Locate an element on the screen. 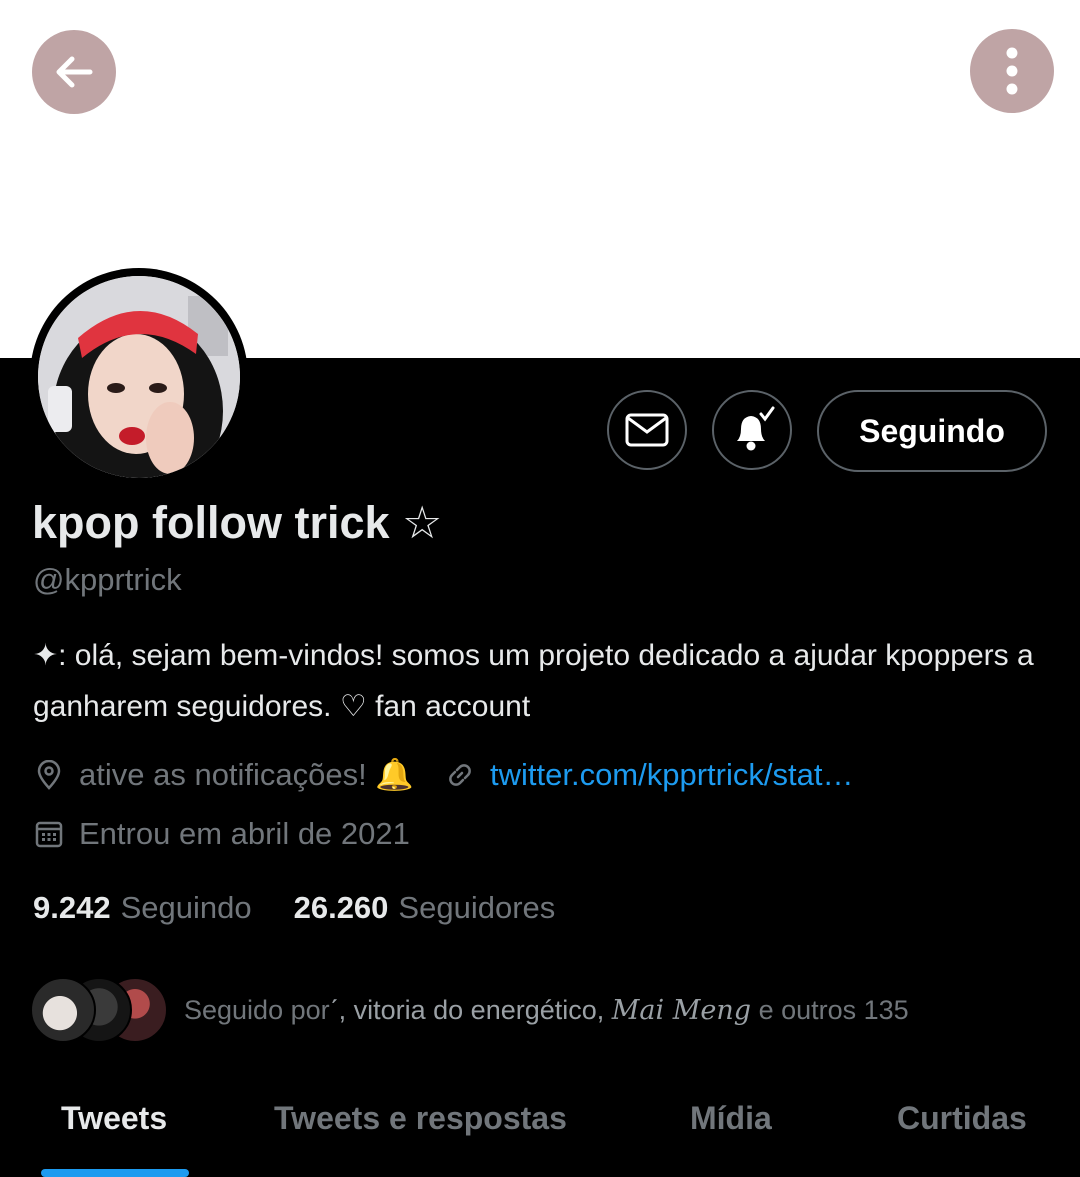  more-vertical-icon is located at coordinates (1012, 71).